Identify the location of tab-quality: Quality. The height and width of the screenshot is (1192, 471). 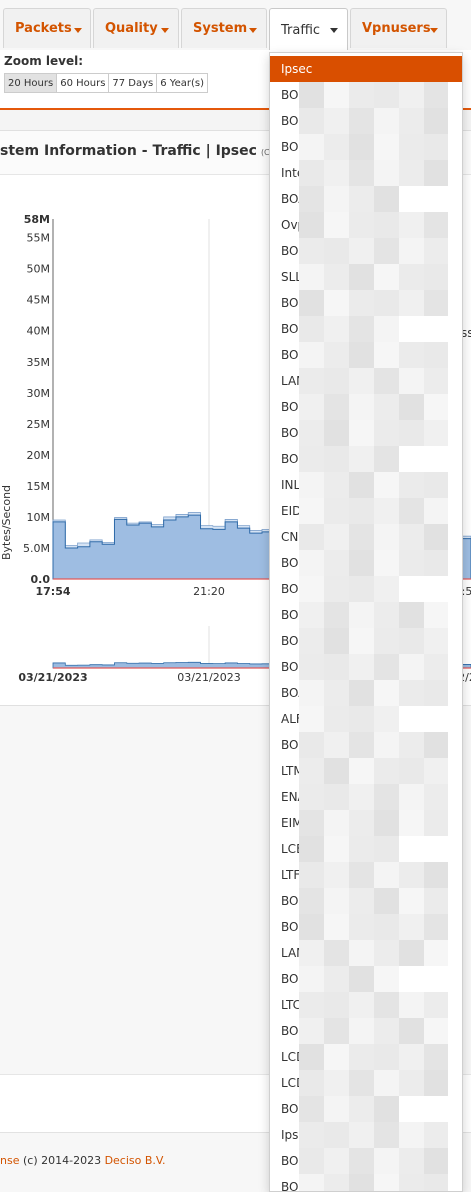
(136, 28).